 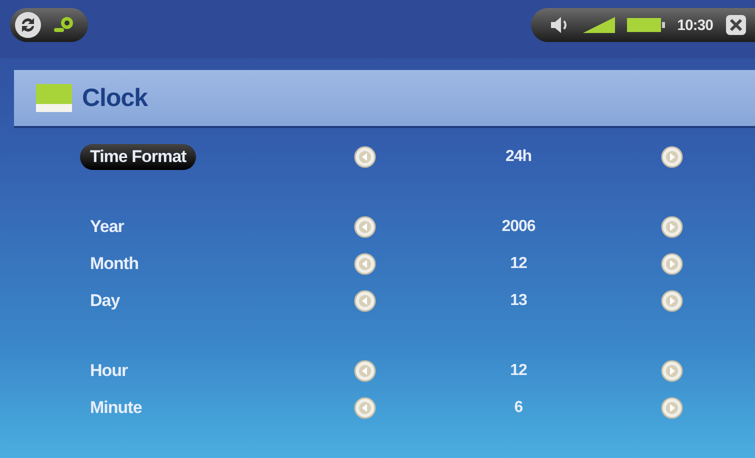 I want to click on refresh-icon, so click(x=28, y=25).